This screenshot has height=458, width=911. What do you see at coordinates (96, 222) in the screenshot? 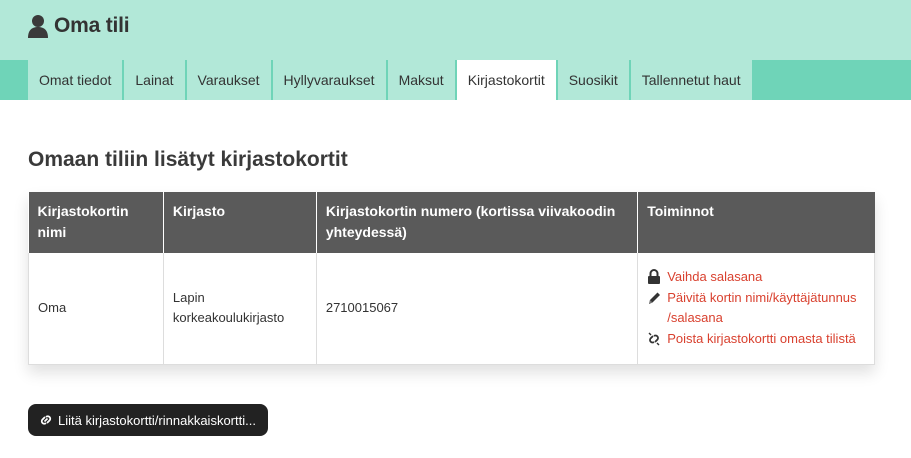
I see `column-header-name: Kirjastokortin nimi` at bounding box center [96, 222].